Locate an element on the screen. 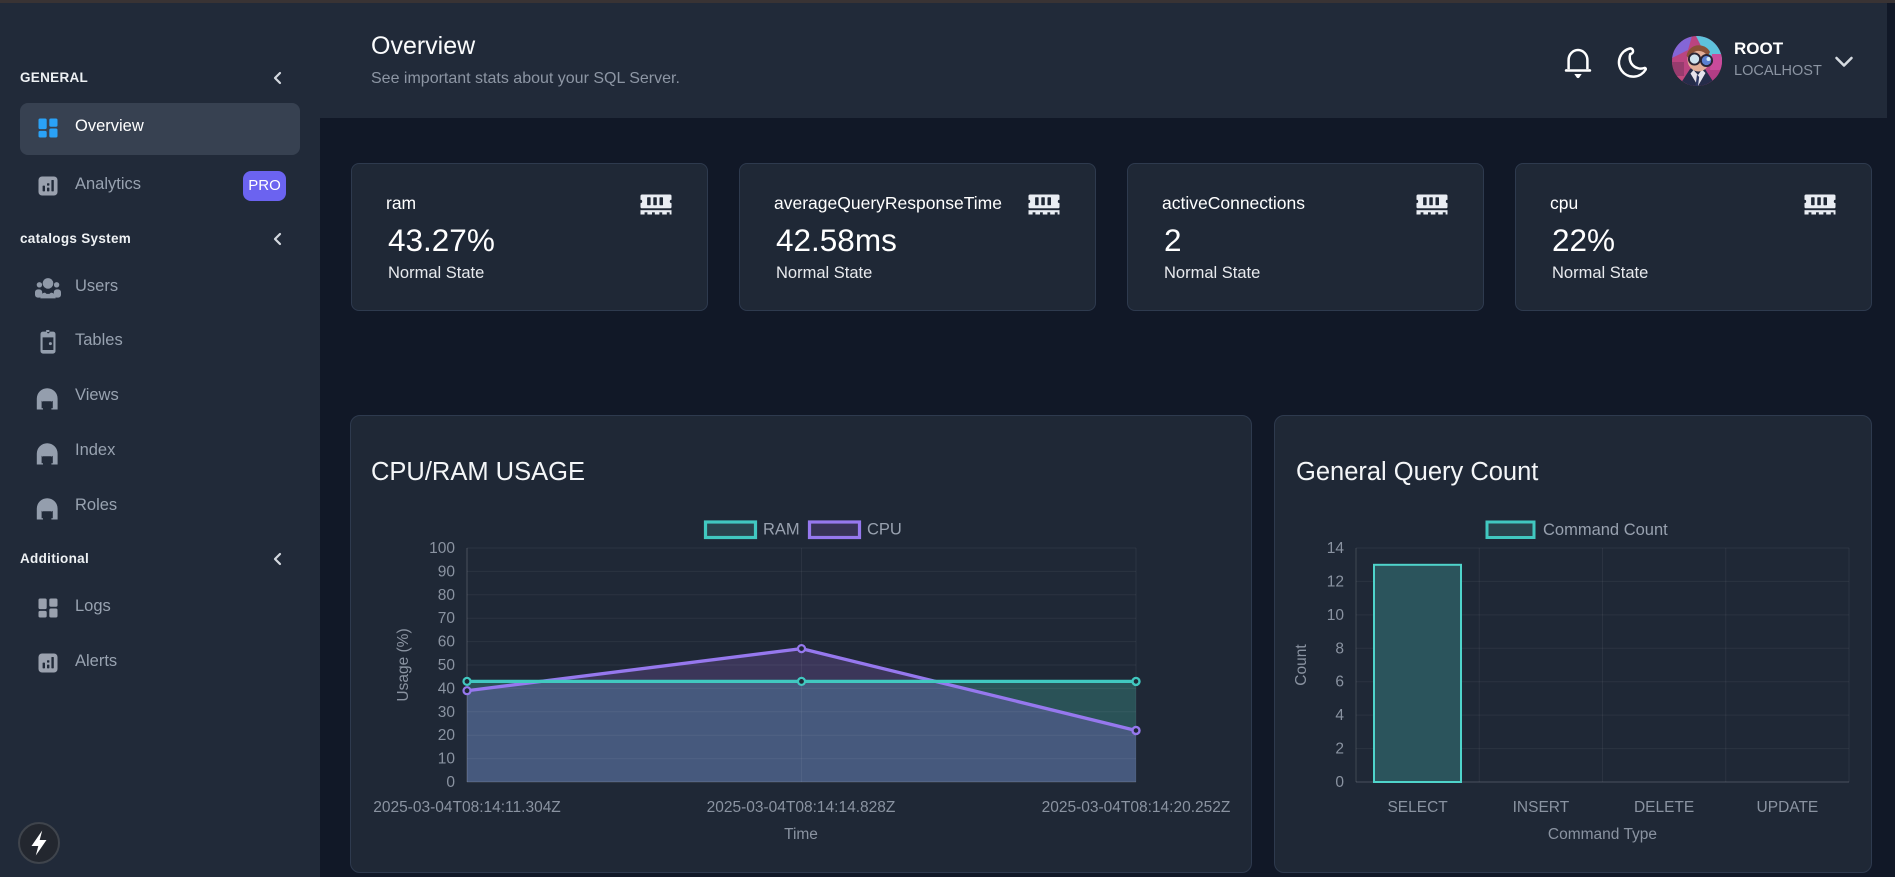 This screenshot has height=877, width=1895. svg-text: 90 is located at coordinates (447, 571).